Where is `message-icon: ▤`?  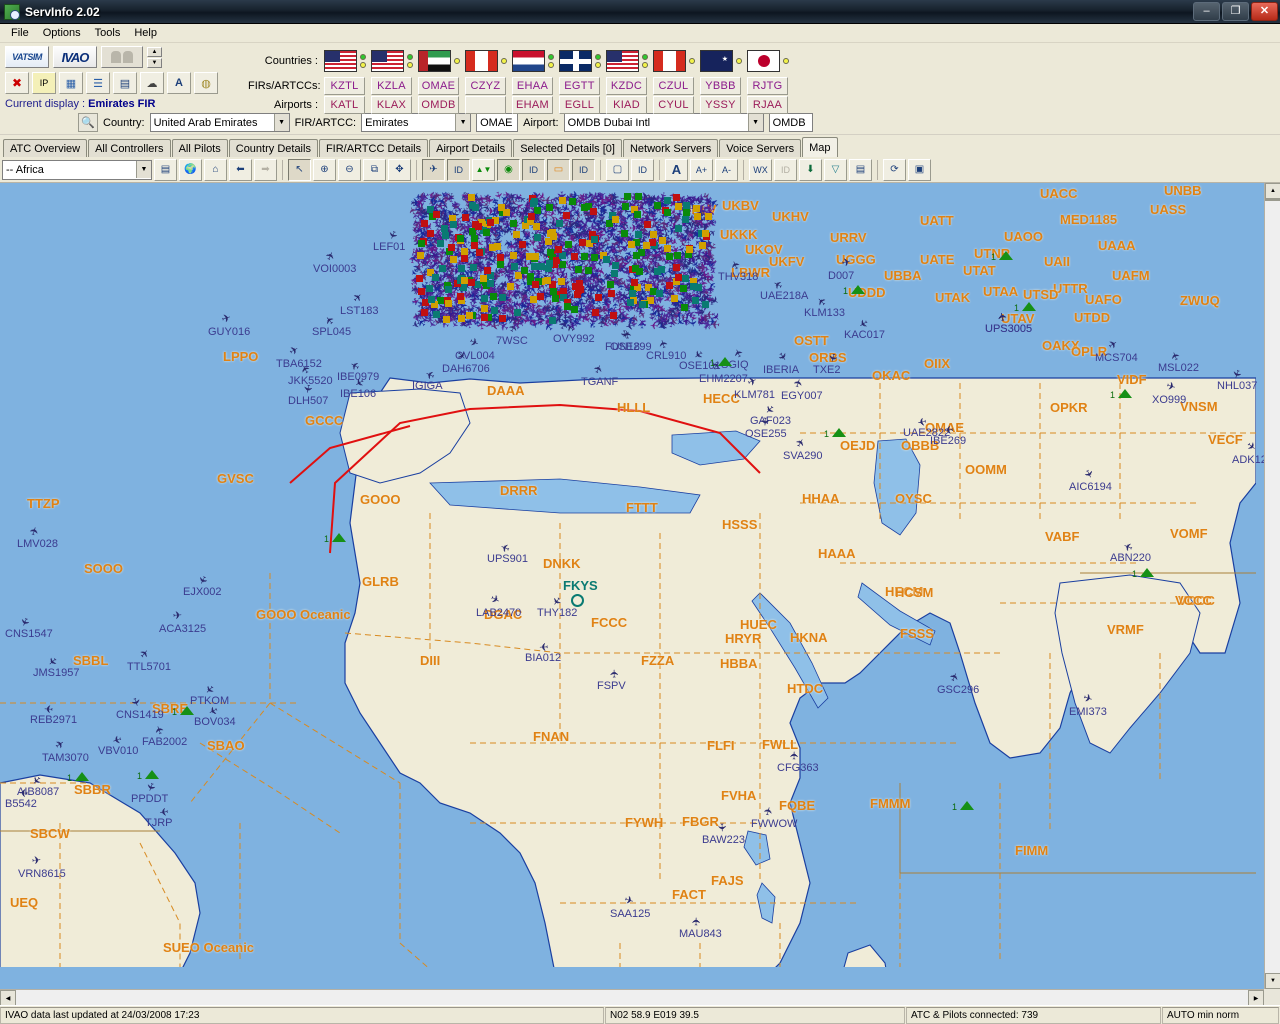
message-icon: ▤ is located at coordinates (125, 83).